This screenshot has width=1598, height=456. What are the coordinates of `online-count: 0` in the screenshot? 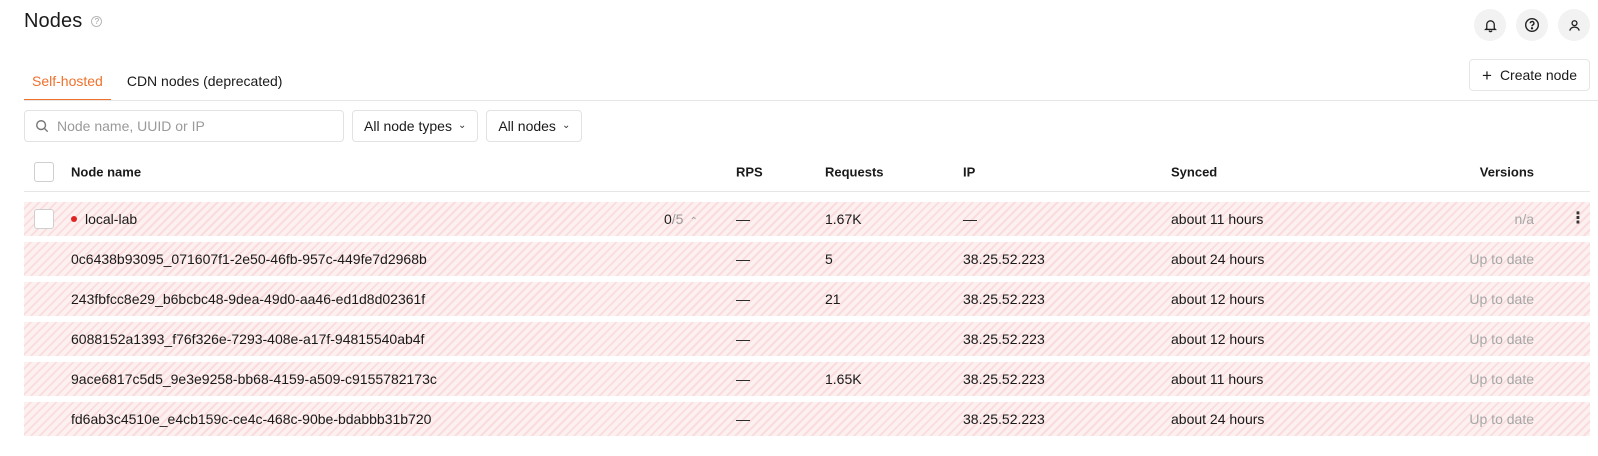 It's located at (668, 219).